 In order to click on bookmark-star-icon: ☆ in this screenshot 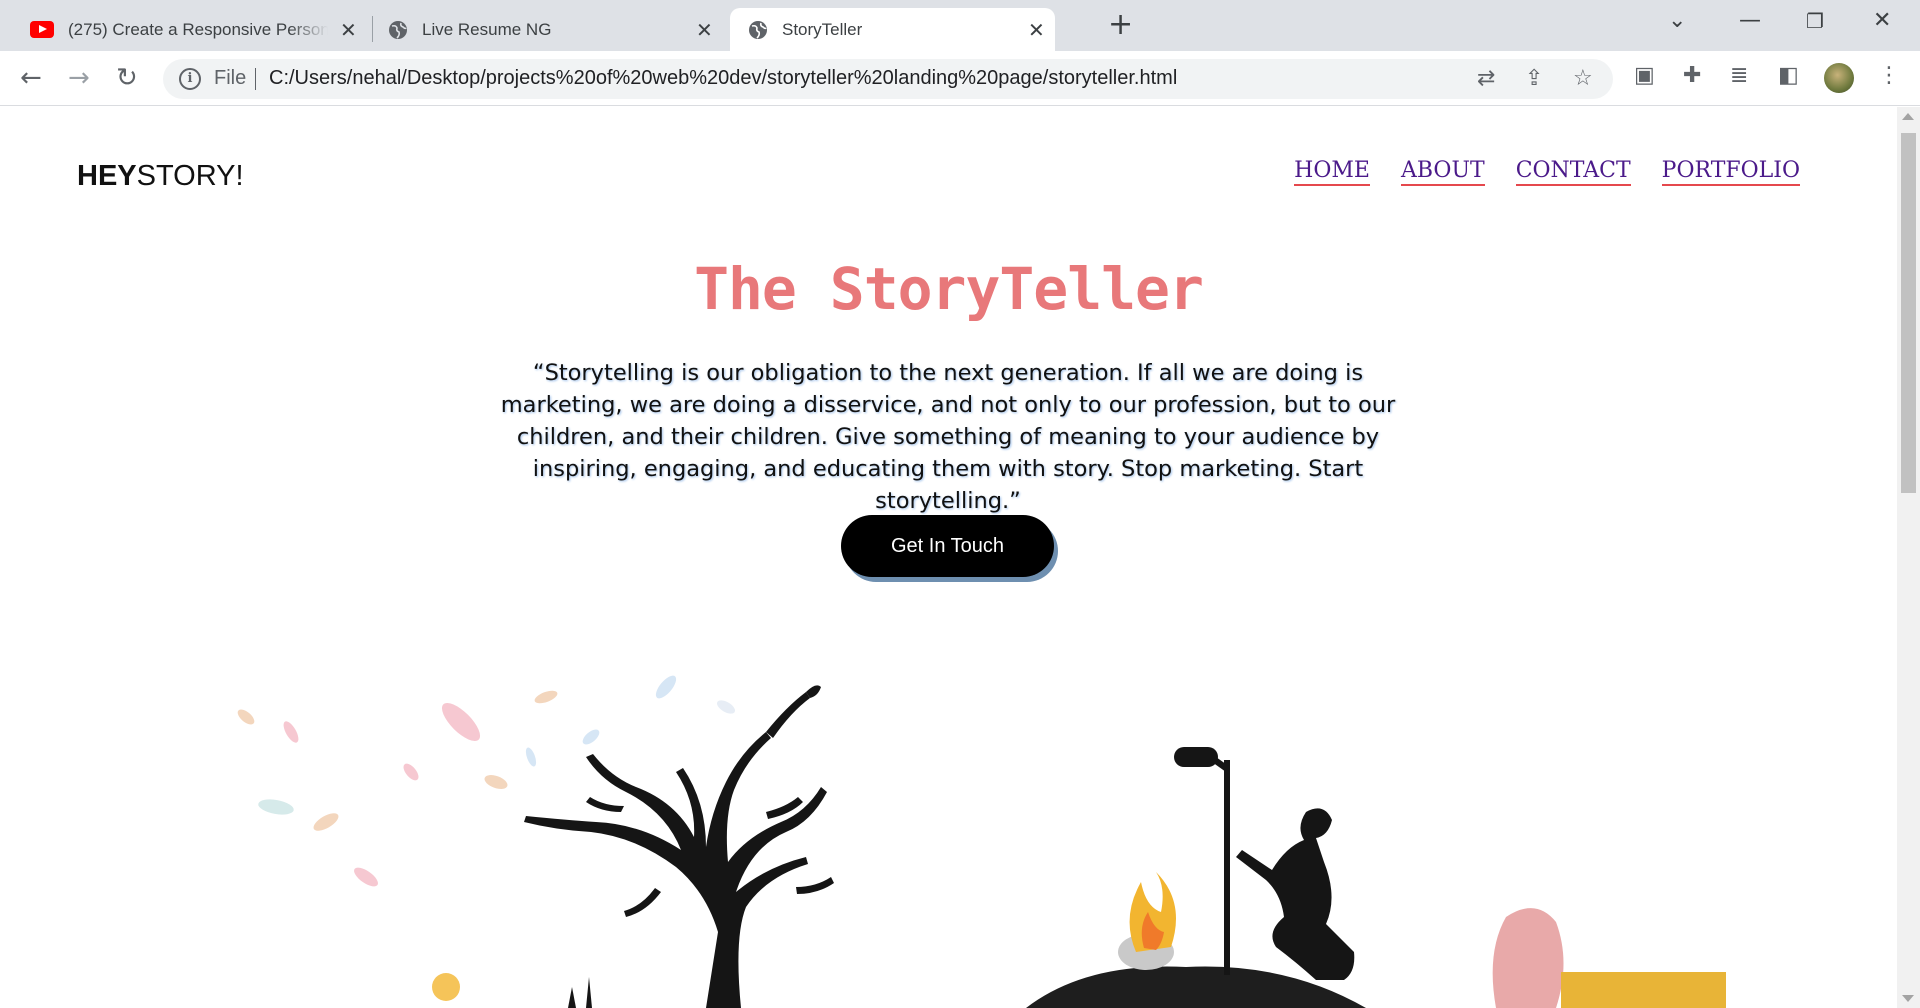, I will do `click(1583, 79)`.